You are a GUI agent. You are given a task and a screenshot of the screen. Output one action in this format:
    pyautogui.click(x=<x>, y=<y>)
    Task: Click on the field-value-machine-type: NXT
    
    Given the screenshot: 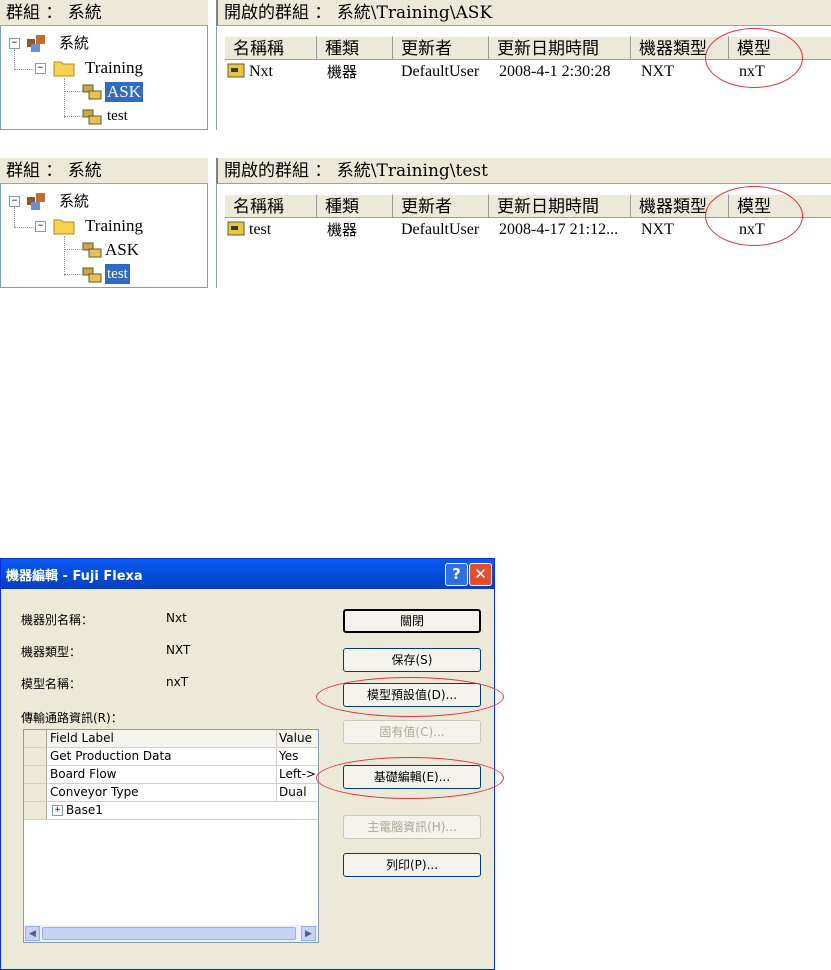 What is the action you would take?
    pyautogui.click(x=178, y=650)
    